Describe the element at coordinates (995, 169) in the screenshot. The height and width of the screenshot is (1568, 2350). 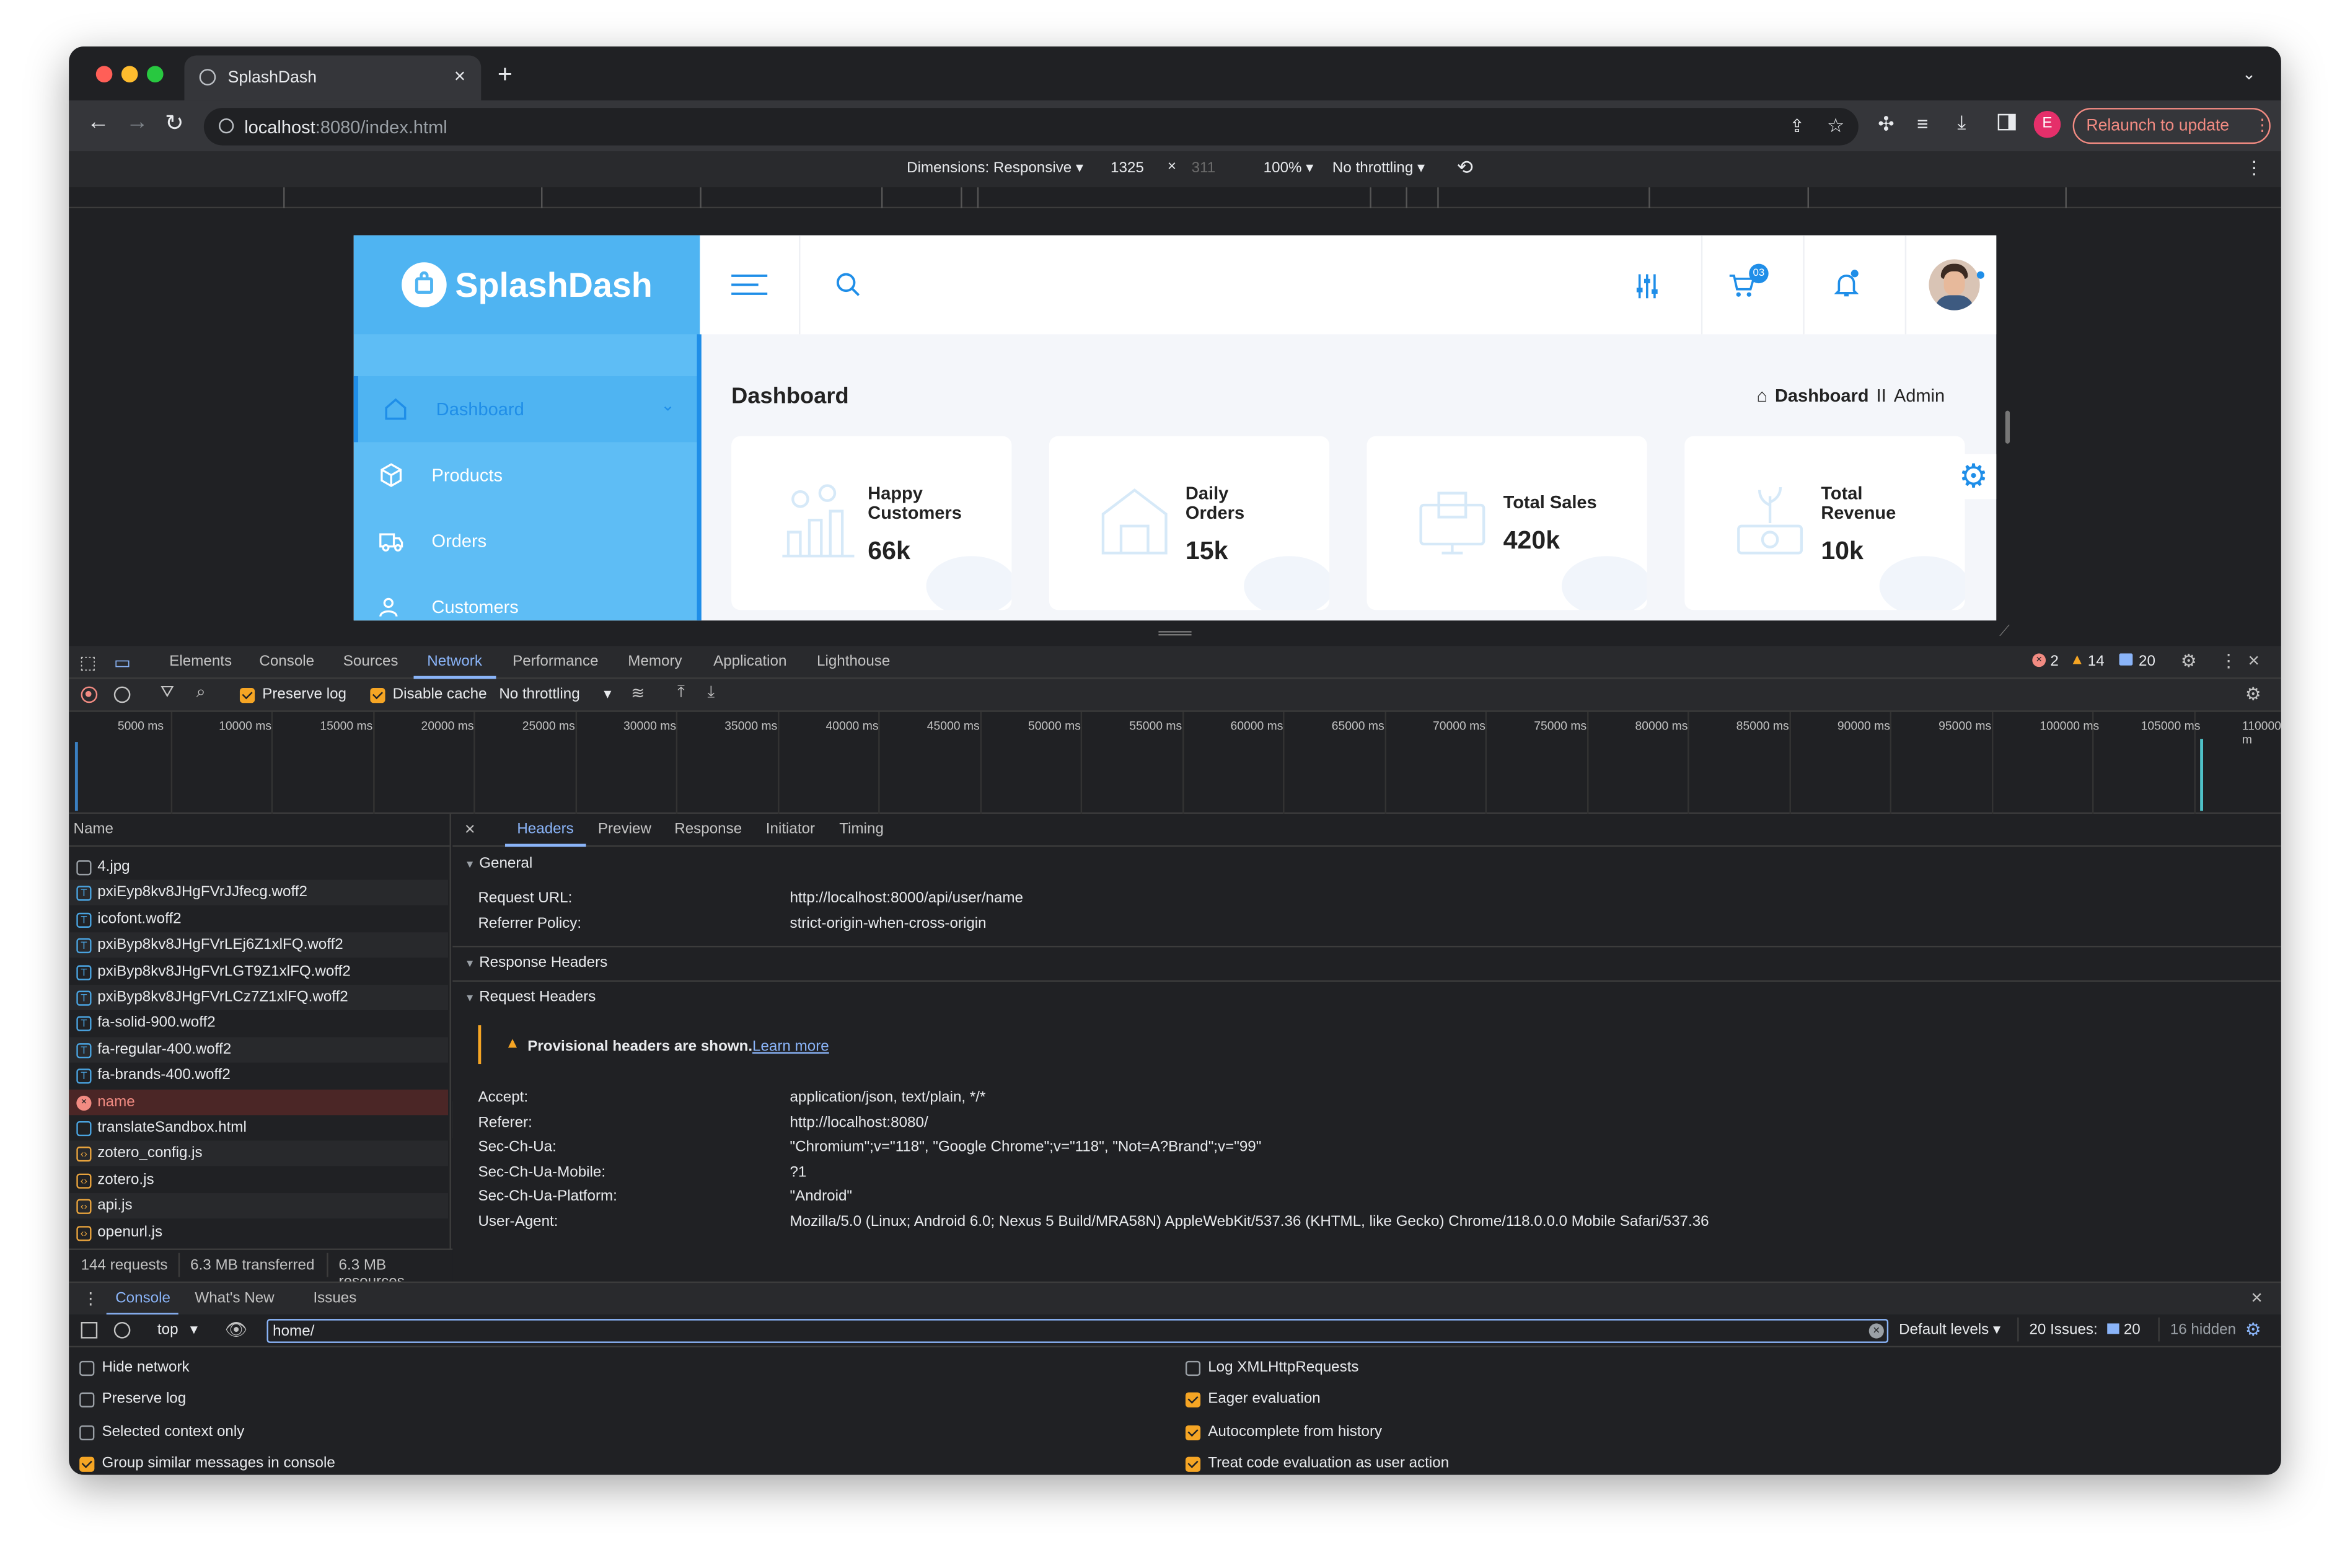
I see `dimensions-select: Dimensions: Responsive ▾` at that location.